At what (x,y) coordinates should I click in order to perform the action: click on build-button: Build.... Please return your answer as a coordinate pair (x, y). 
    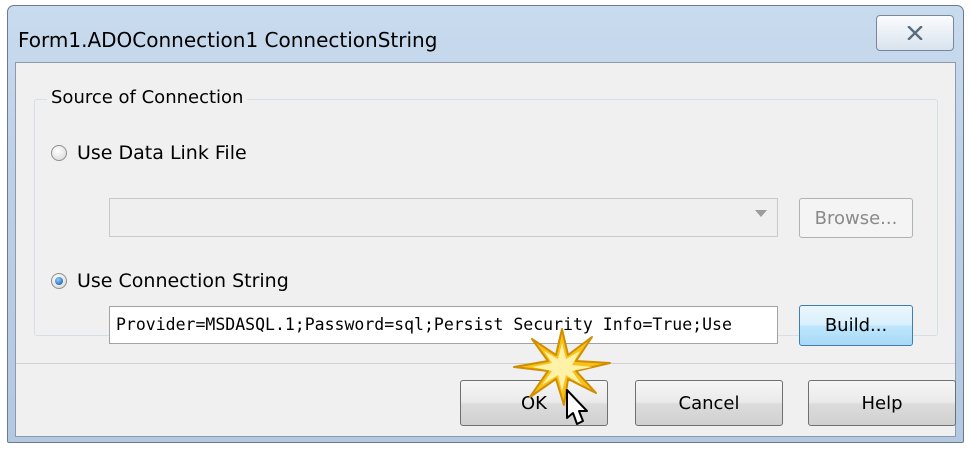
    Looking at the image, I should click on (856, 325).